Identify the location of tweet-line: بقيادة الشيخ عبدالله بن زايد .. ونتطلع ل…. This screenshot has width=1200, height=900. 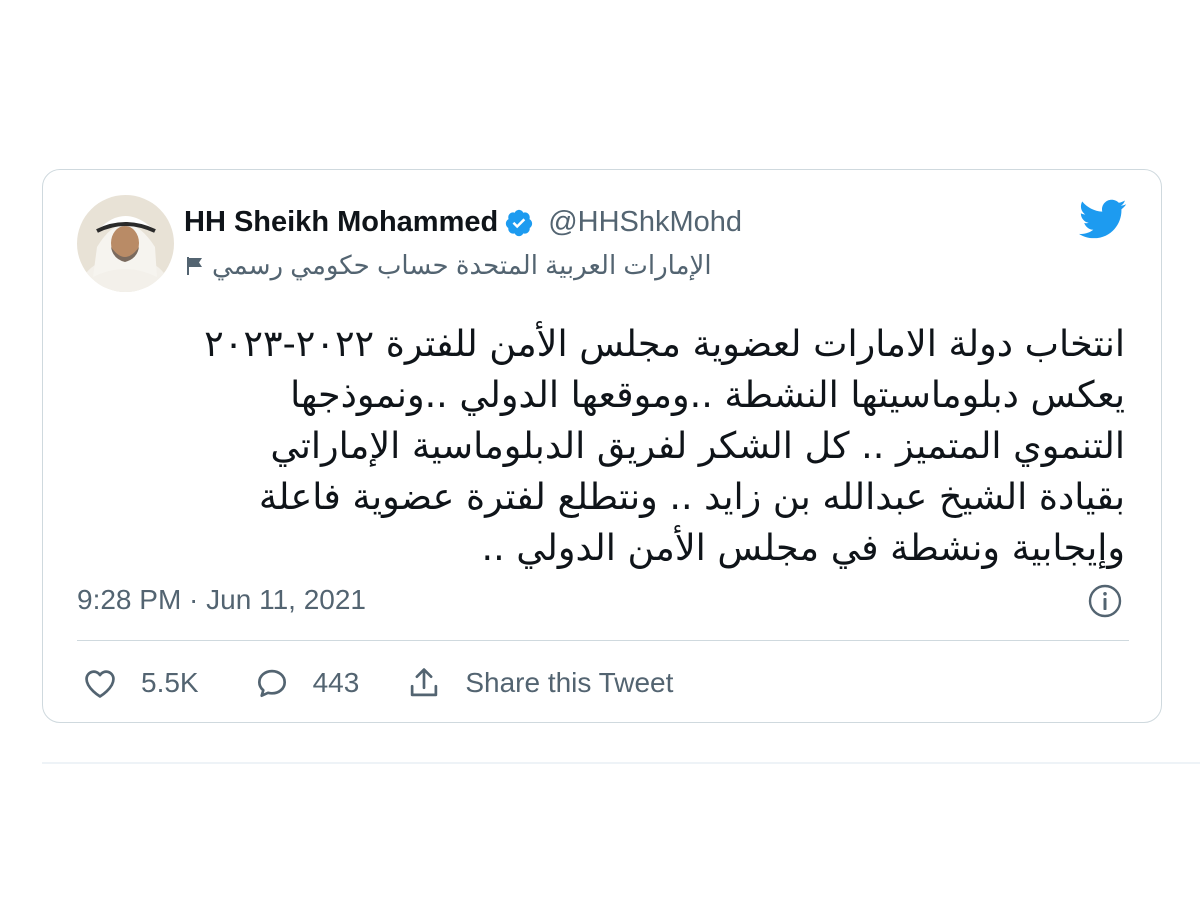
(691, 496).